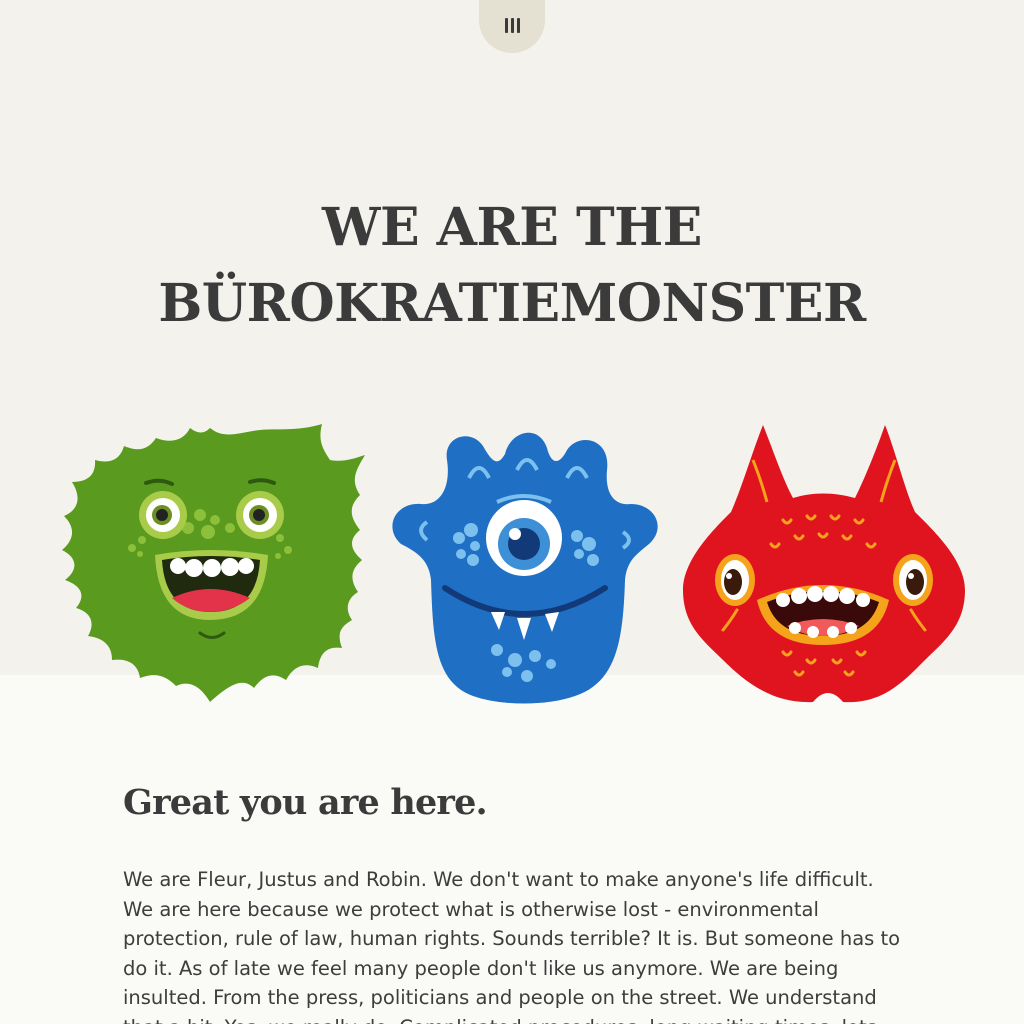  What do you see at coordinates (525, 568) in the screenshot?
I see `blue-monster-icon` at bounding box center [525, 568].